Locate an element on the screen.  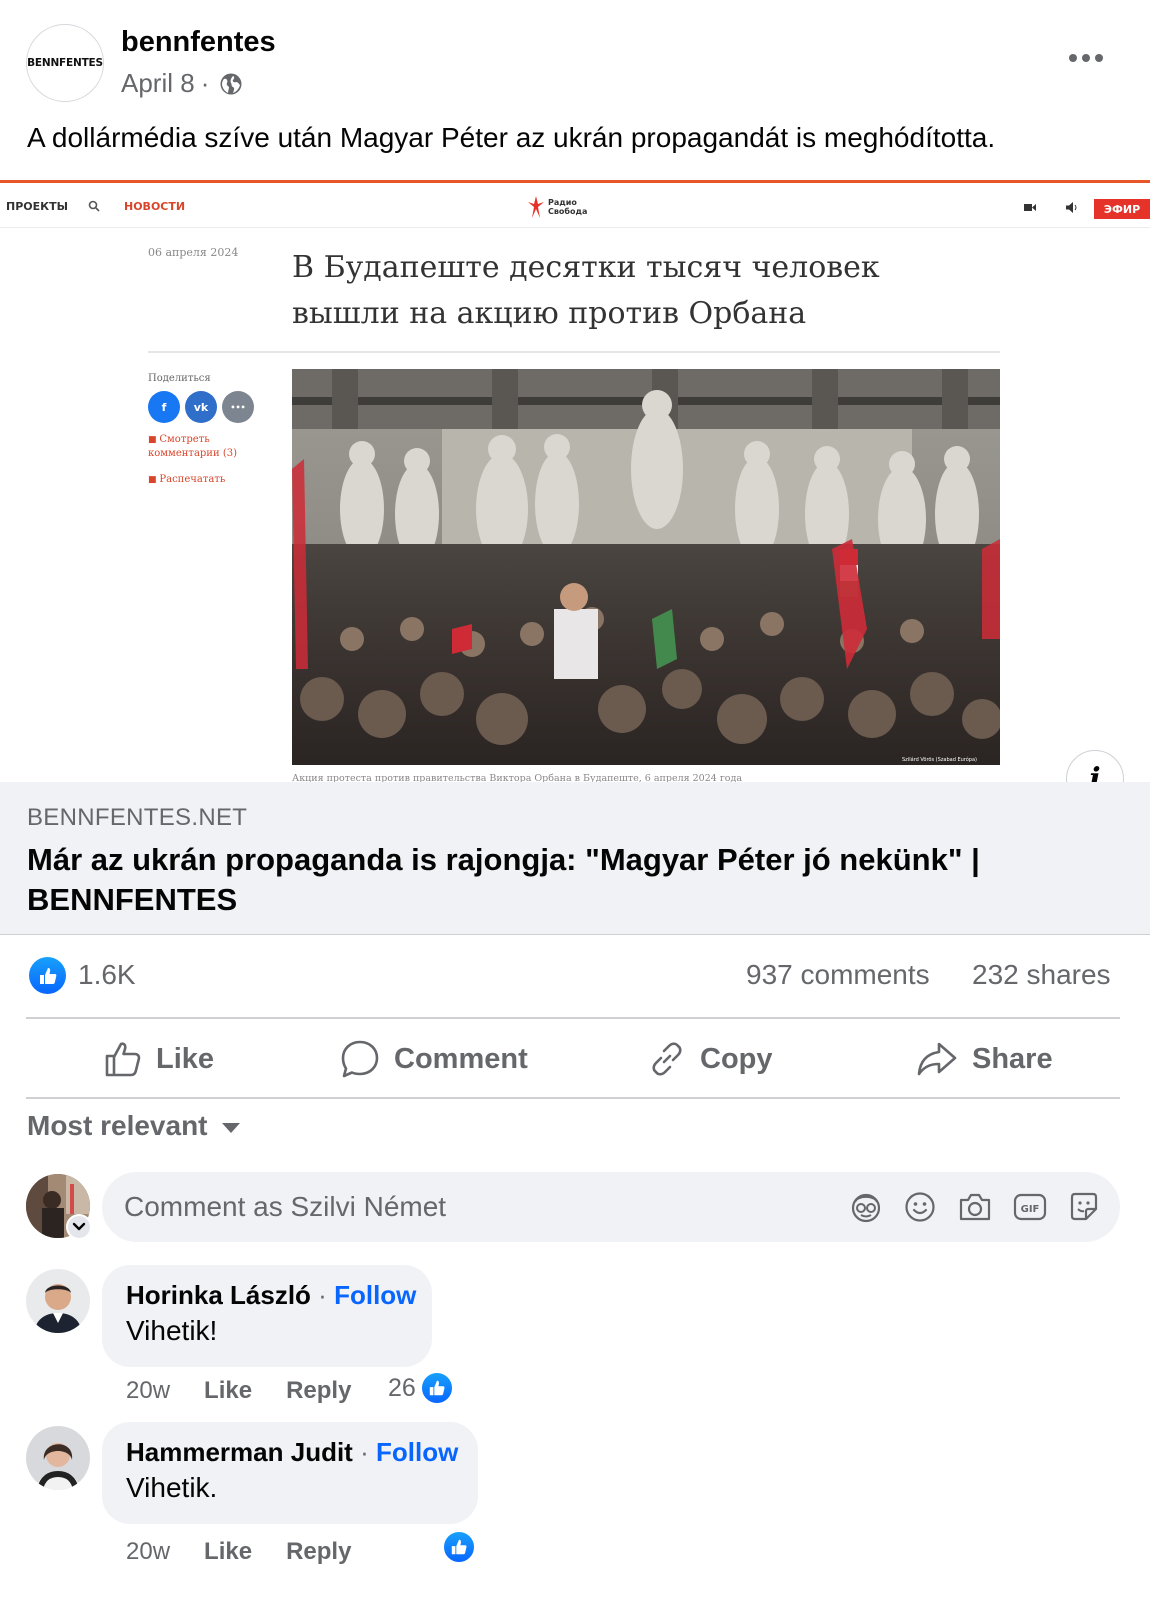
stats-divider is located at coordinates (573, 1018).